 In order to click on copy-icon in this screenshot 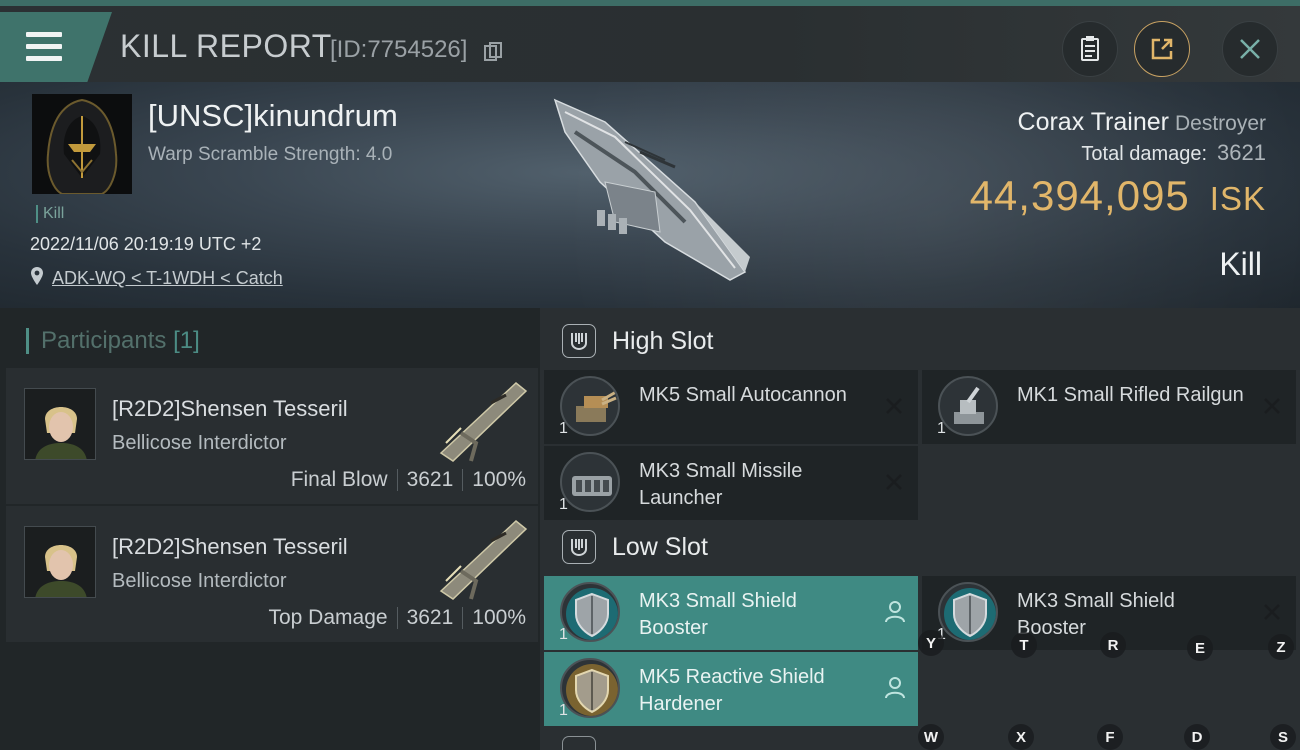, I will do `click(493, 52)`.